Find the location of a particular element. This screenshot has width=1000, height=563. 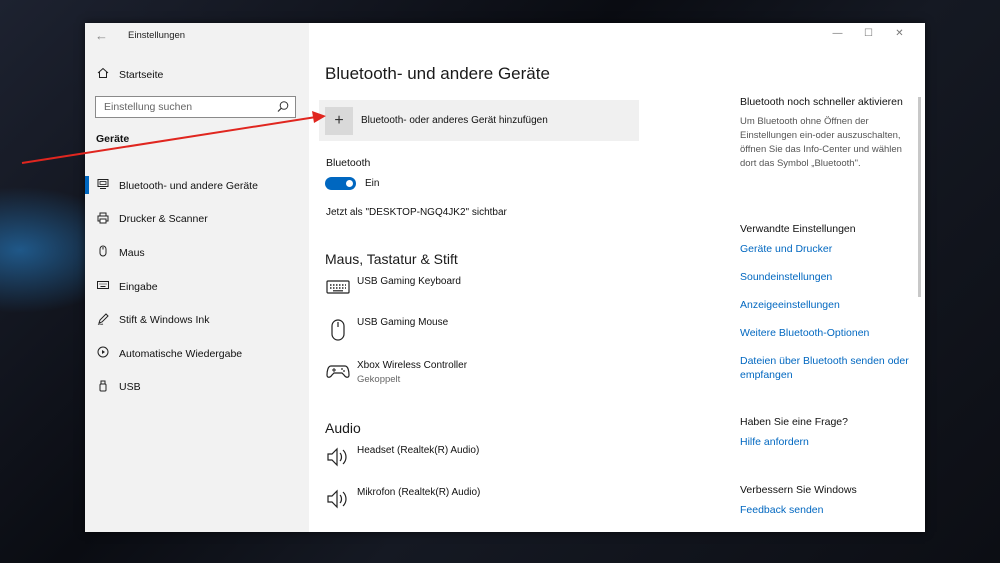

sidebar-item-home: Startseite is located at coordinates (129, 74).